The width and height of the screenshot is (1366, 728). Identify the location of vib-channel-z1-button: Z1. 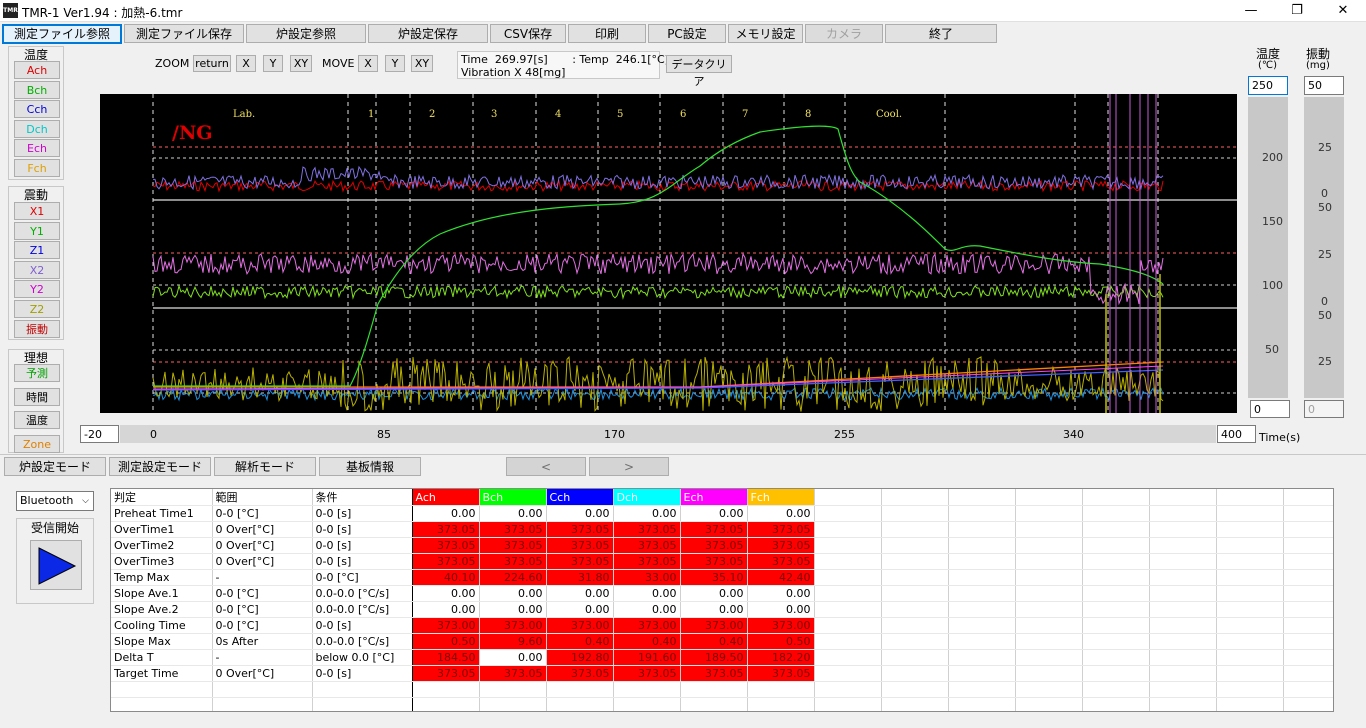
(37, 250).